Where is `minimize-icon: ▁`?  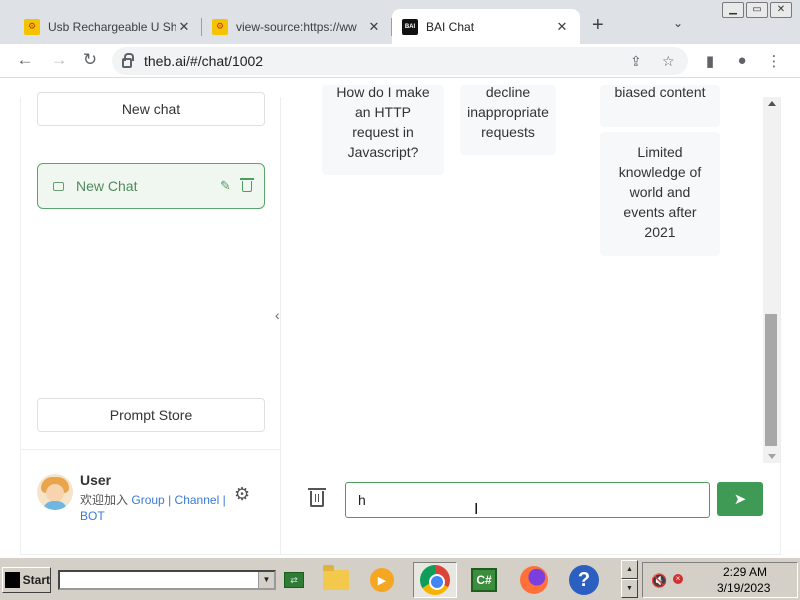 minimize-icon: ▁ is located at coordinates (733, 10).